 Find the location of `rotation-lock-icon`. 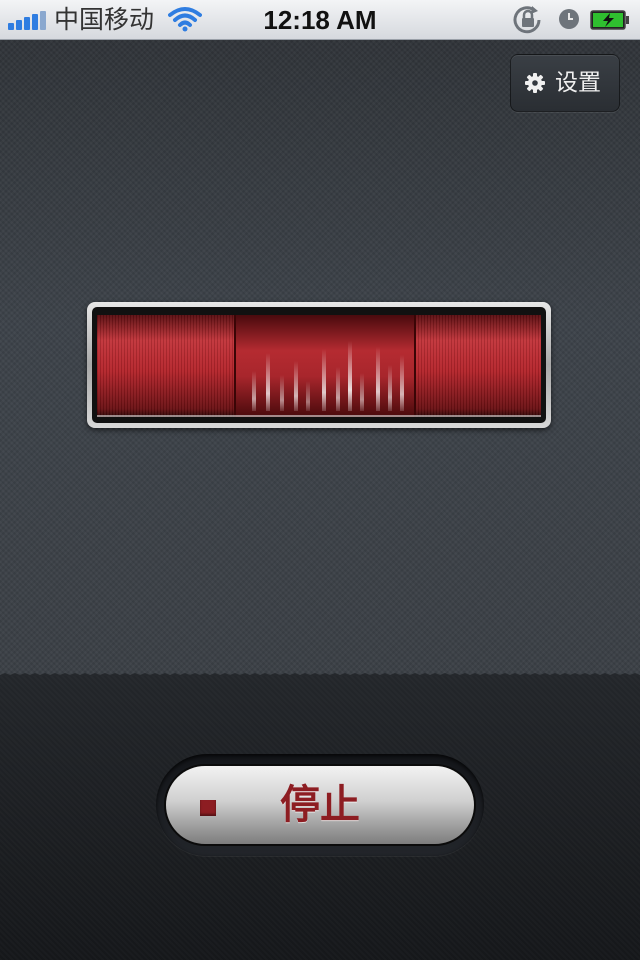

rotation-lock-icon is located at coordinates (527, 20).